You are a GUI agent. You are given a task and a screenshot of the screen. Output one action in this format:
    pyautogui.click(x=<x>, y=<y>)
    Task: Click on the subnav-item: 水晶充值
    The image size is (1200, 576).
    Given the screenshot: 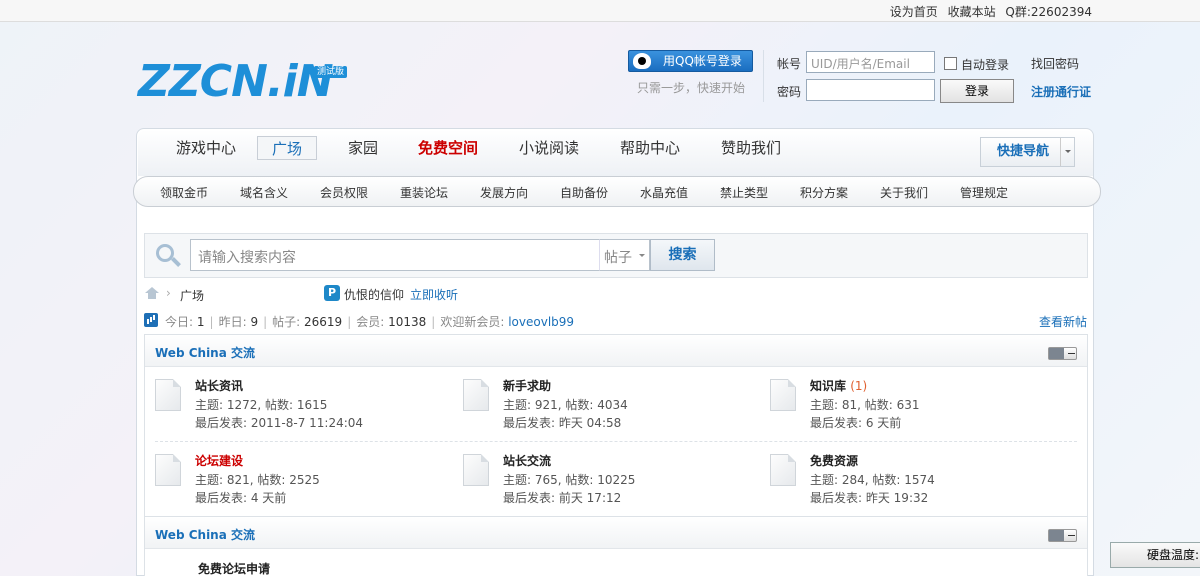 What is the action you would take?
    pyautogui.click(x=664, y=192)
    